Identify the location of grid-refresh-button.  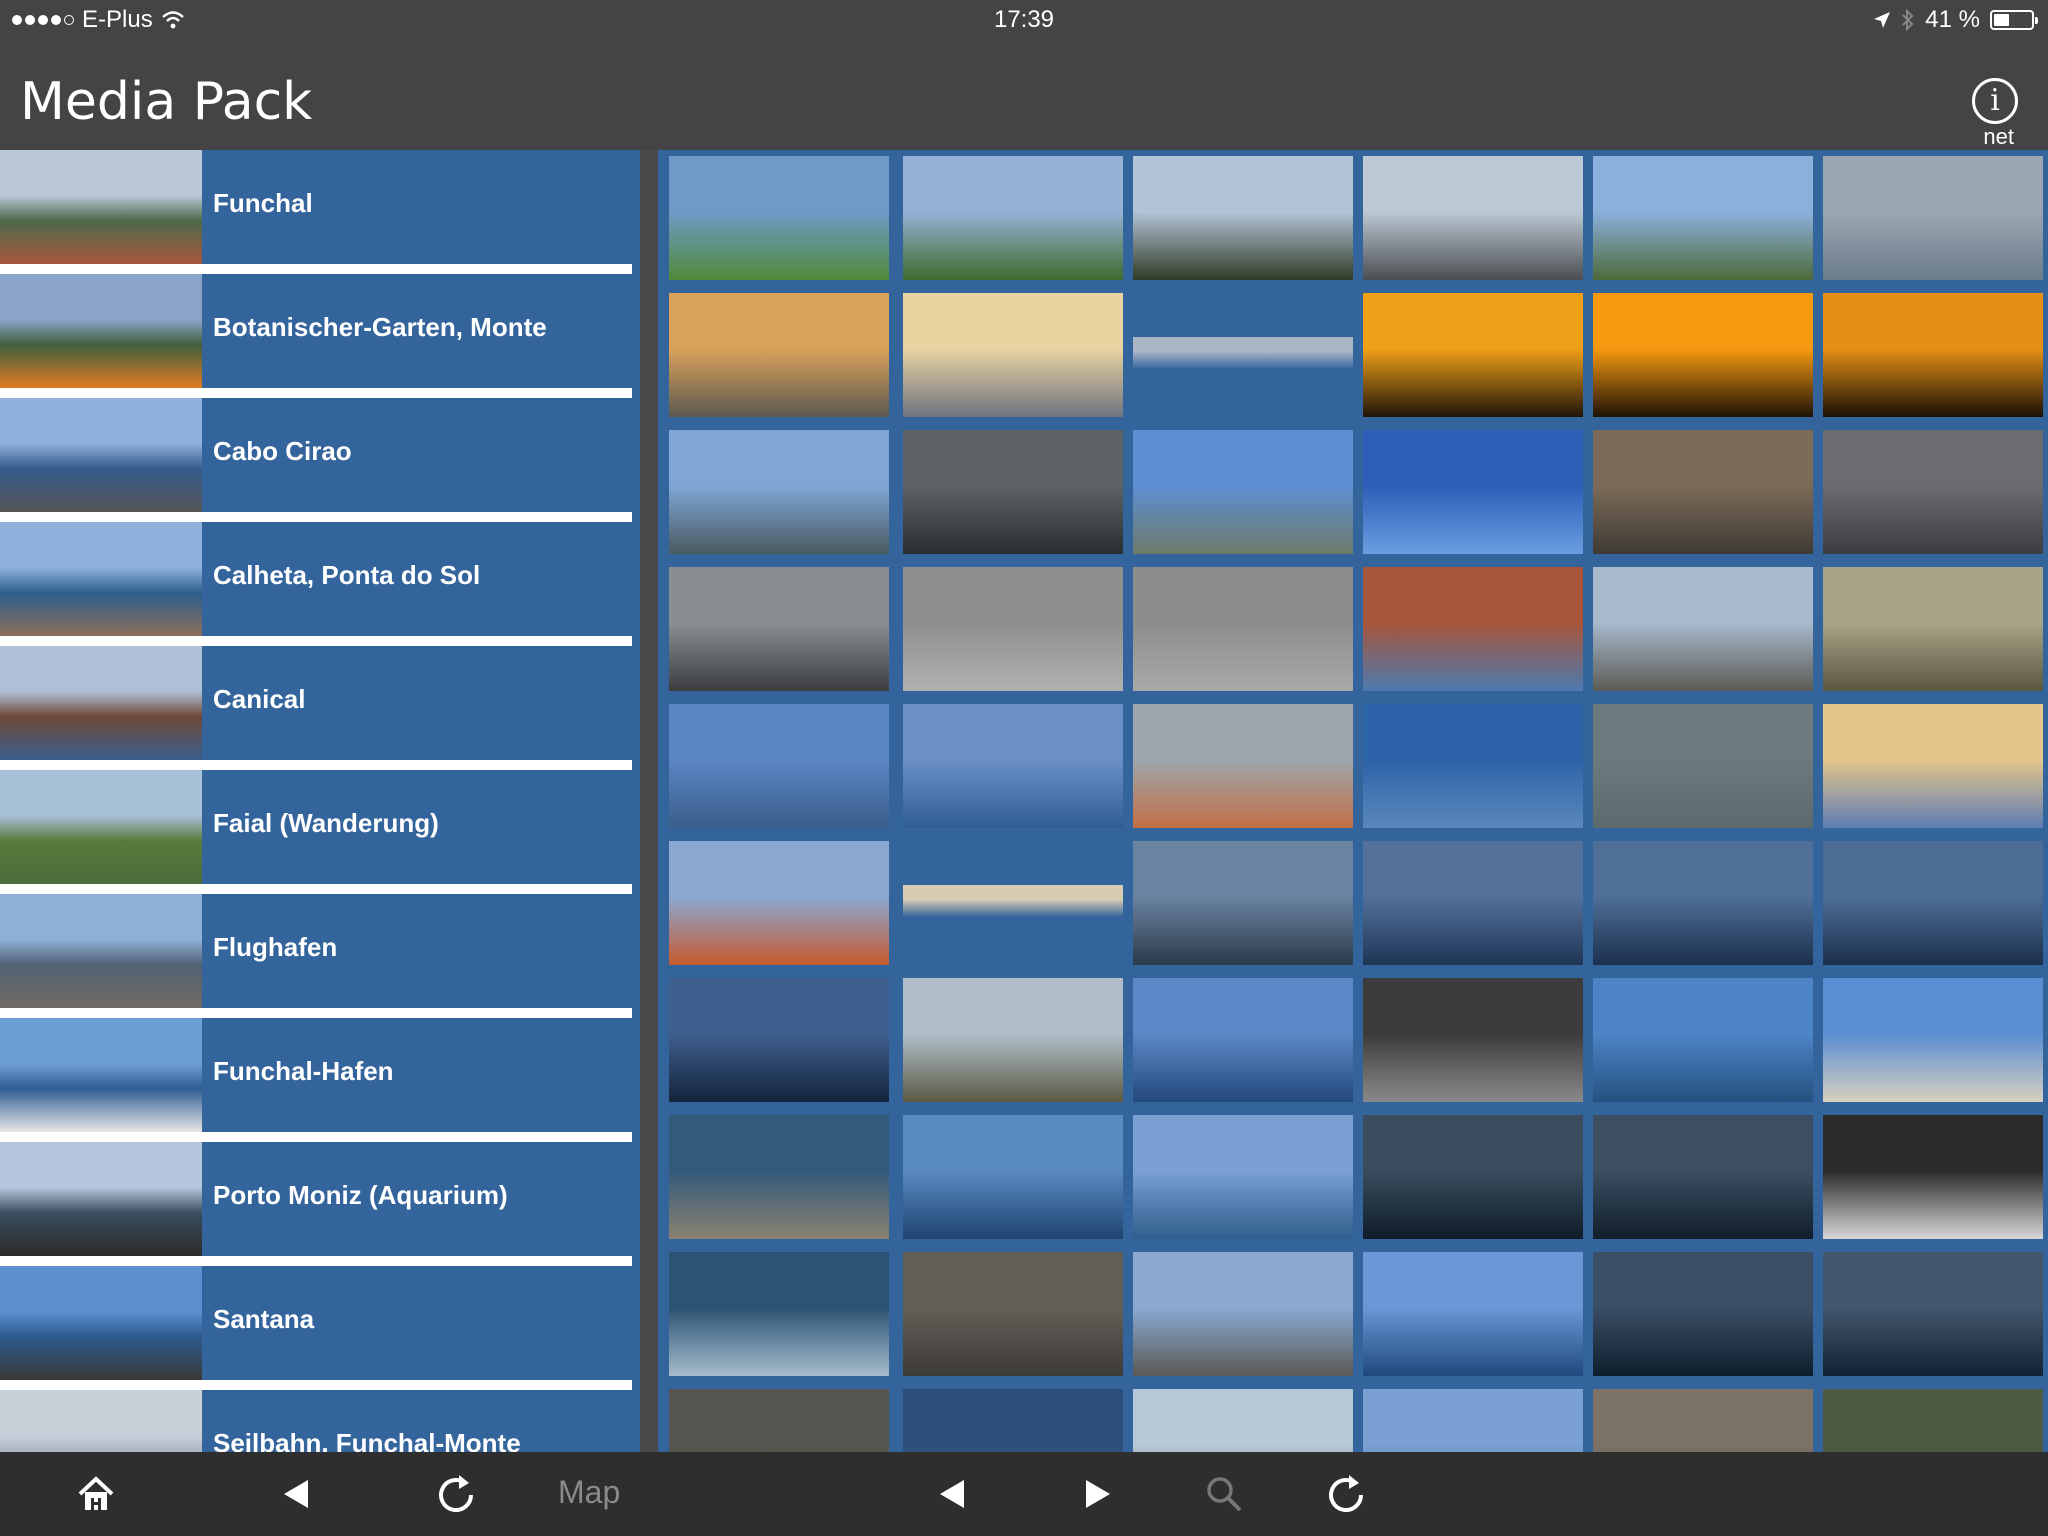
(1346, 1494).